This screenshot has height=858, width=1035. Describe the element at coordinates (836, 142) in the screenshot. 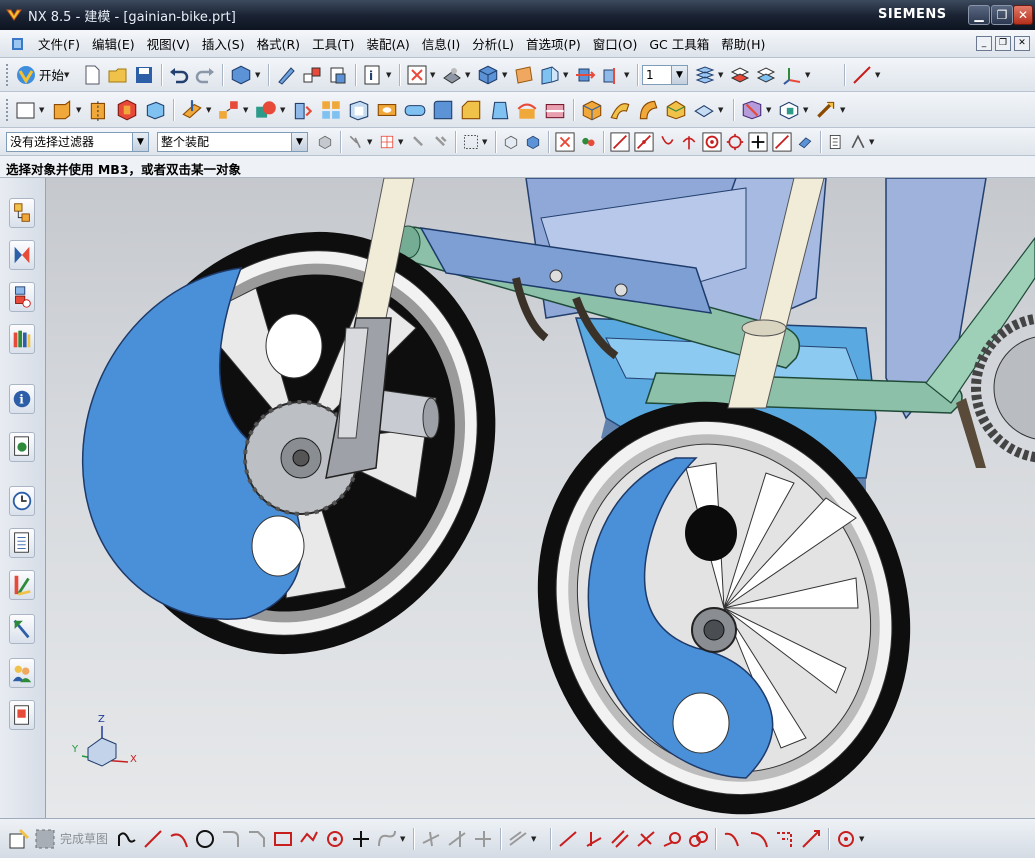

I see `bounded-grid-icon` at that location.